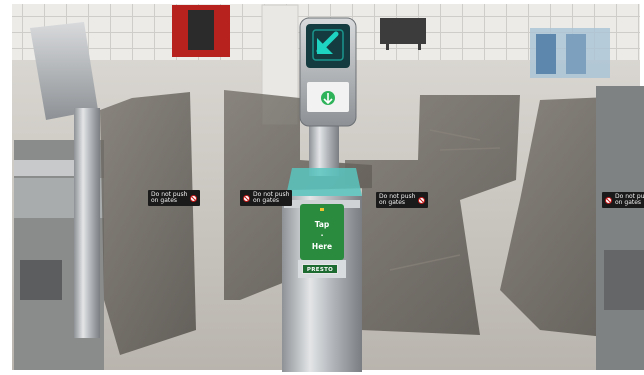  I want to click on warning-sticker-left: Do not push on gates, so click(174, 198).